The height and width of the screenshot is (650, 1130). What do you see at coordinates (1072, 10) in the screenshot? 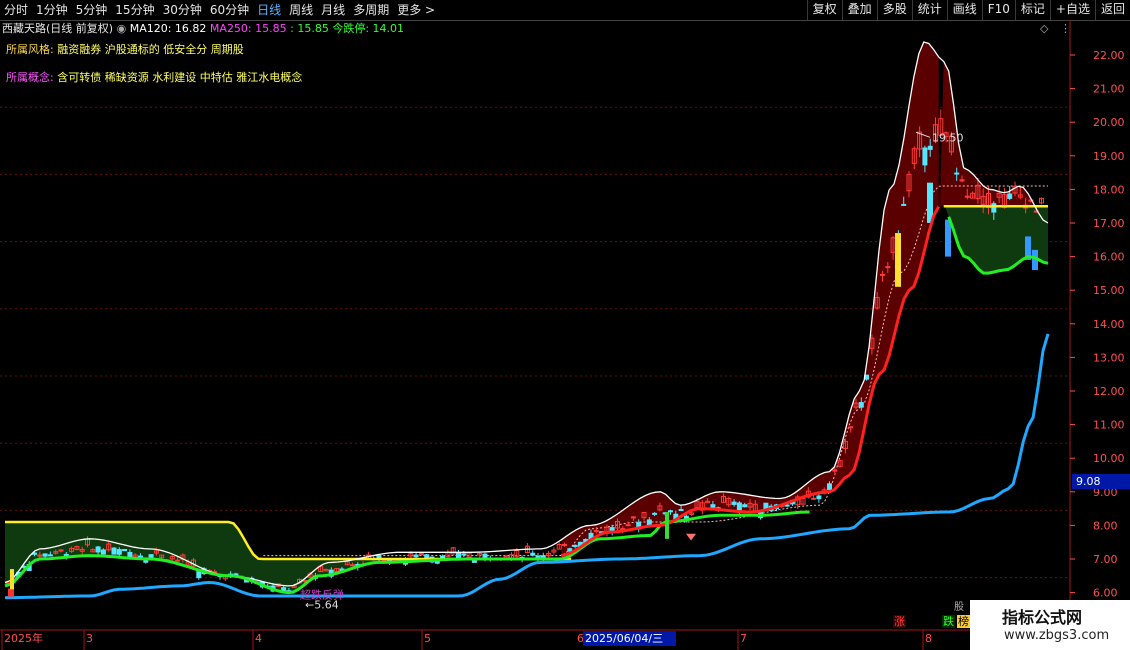
I see `toolbar-button-7: +自选` at bounding box center [1072, 10].